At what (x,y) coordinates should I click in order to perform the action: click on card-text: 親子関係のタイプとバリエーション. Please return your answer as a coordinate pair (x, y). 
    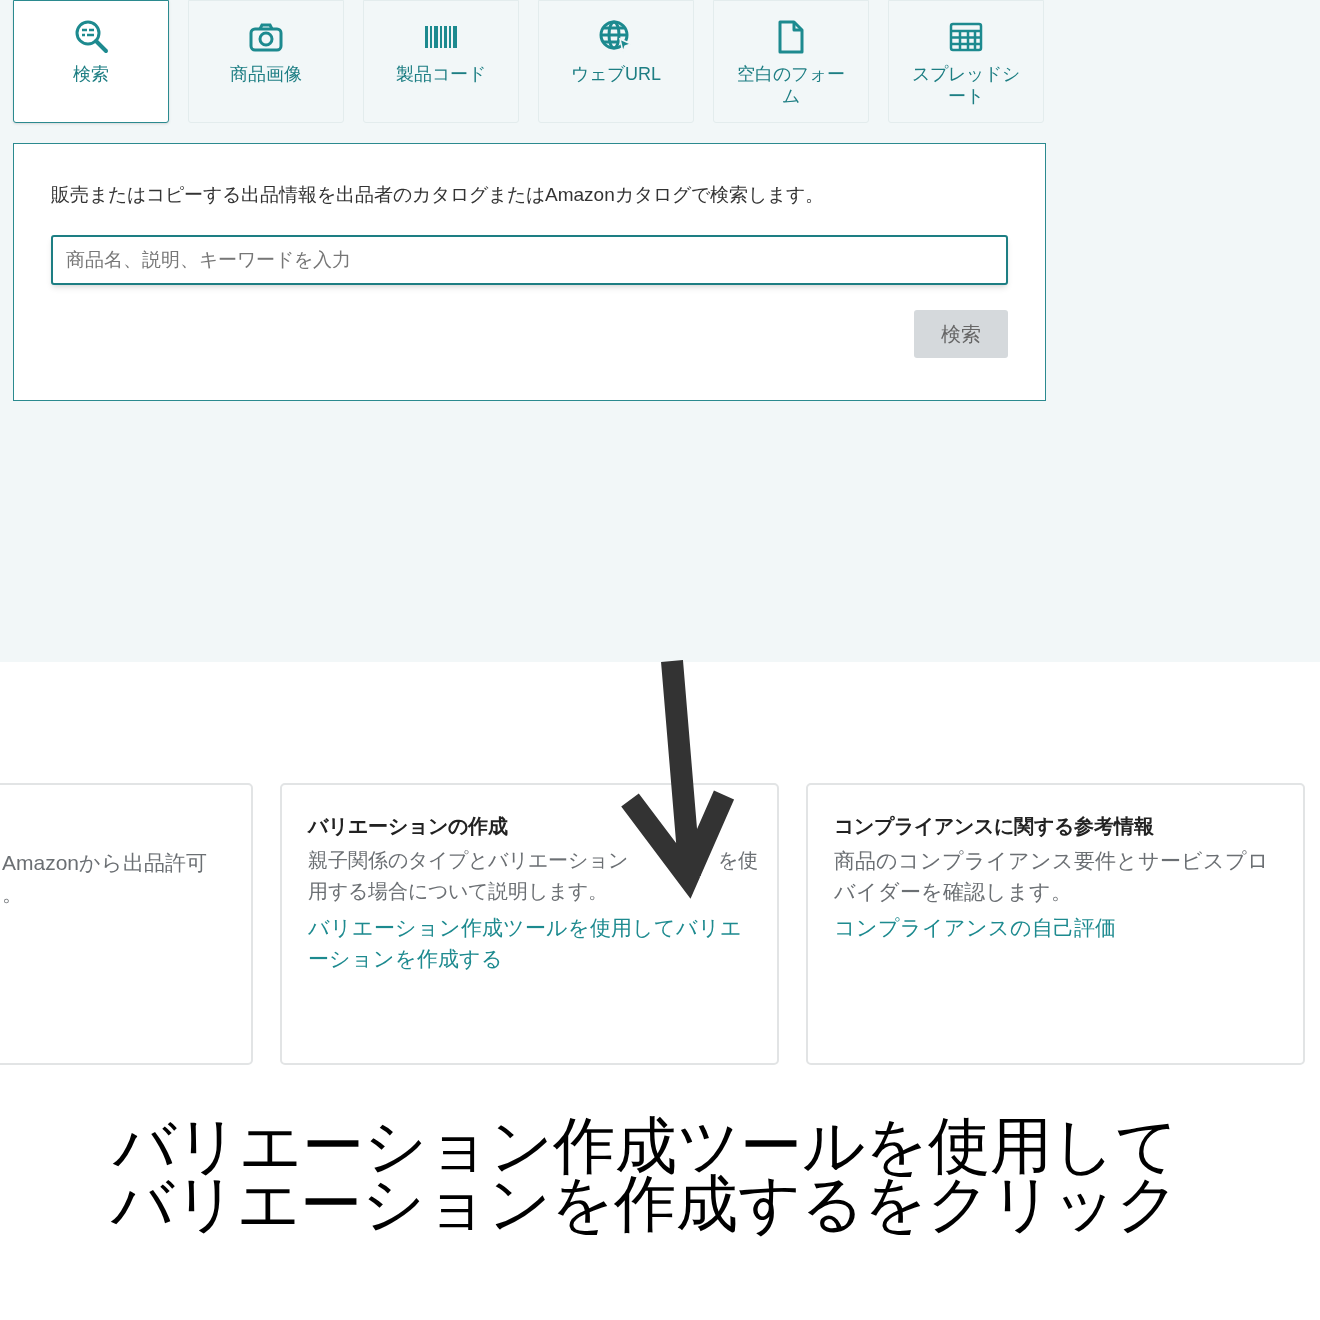
    Looking at the image, I should click on (468, 860).